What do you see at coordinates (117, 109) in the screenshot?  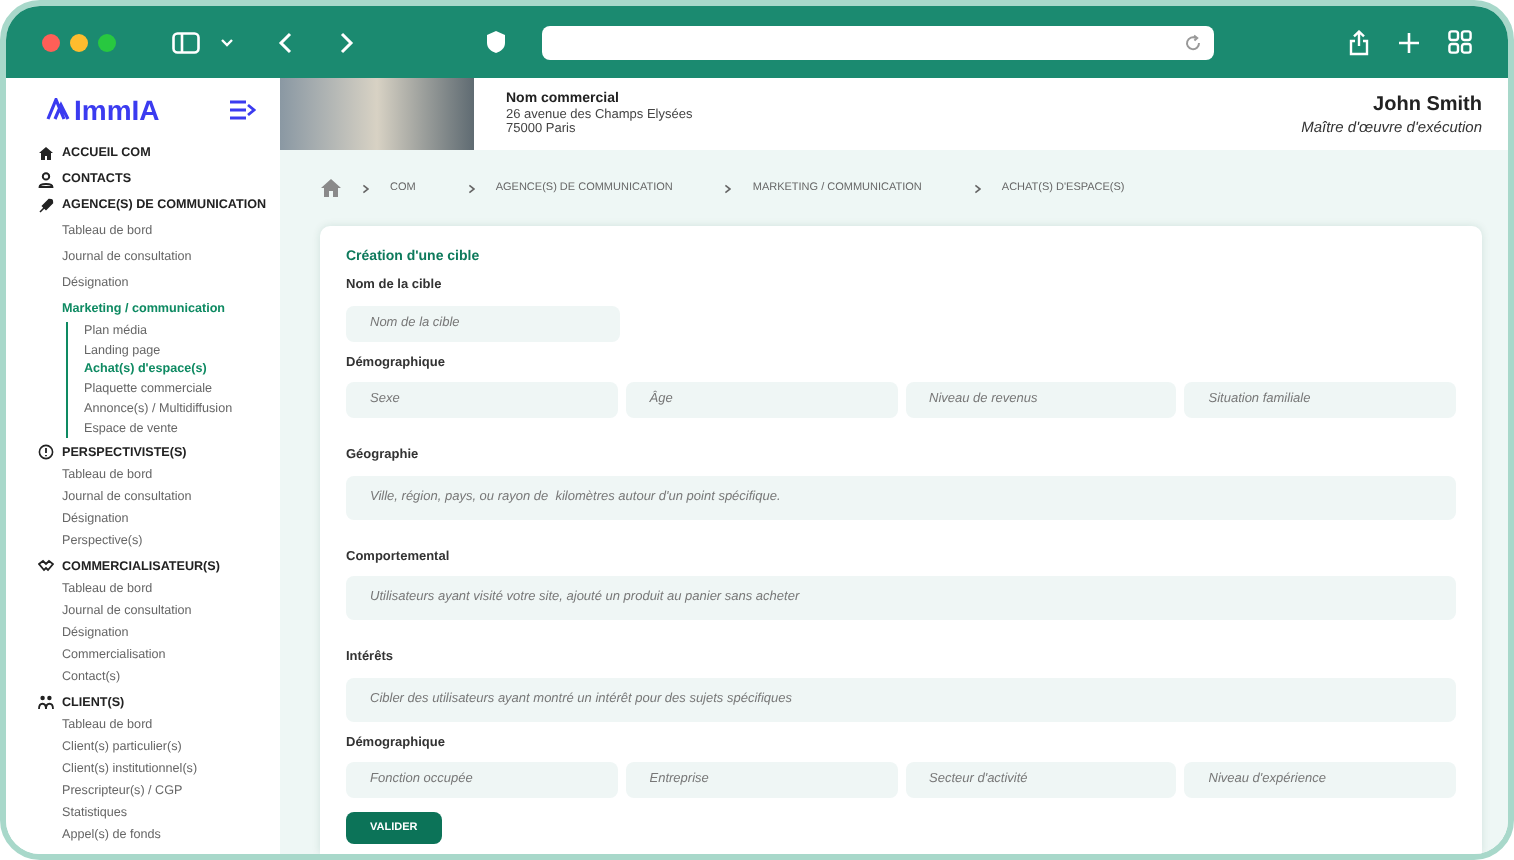 I see `logo-text: ImmIA` at bounding box center [117, 109].